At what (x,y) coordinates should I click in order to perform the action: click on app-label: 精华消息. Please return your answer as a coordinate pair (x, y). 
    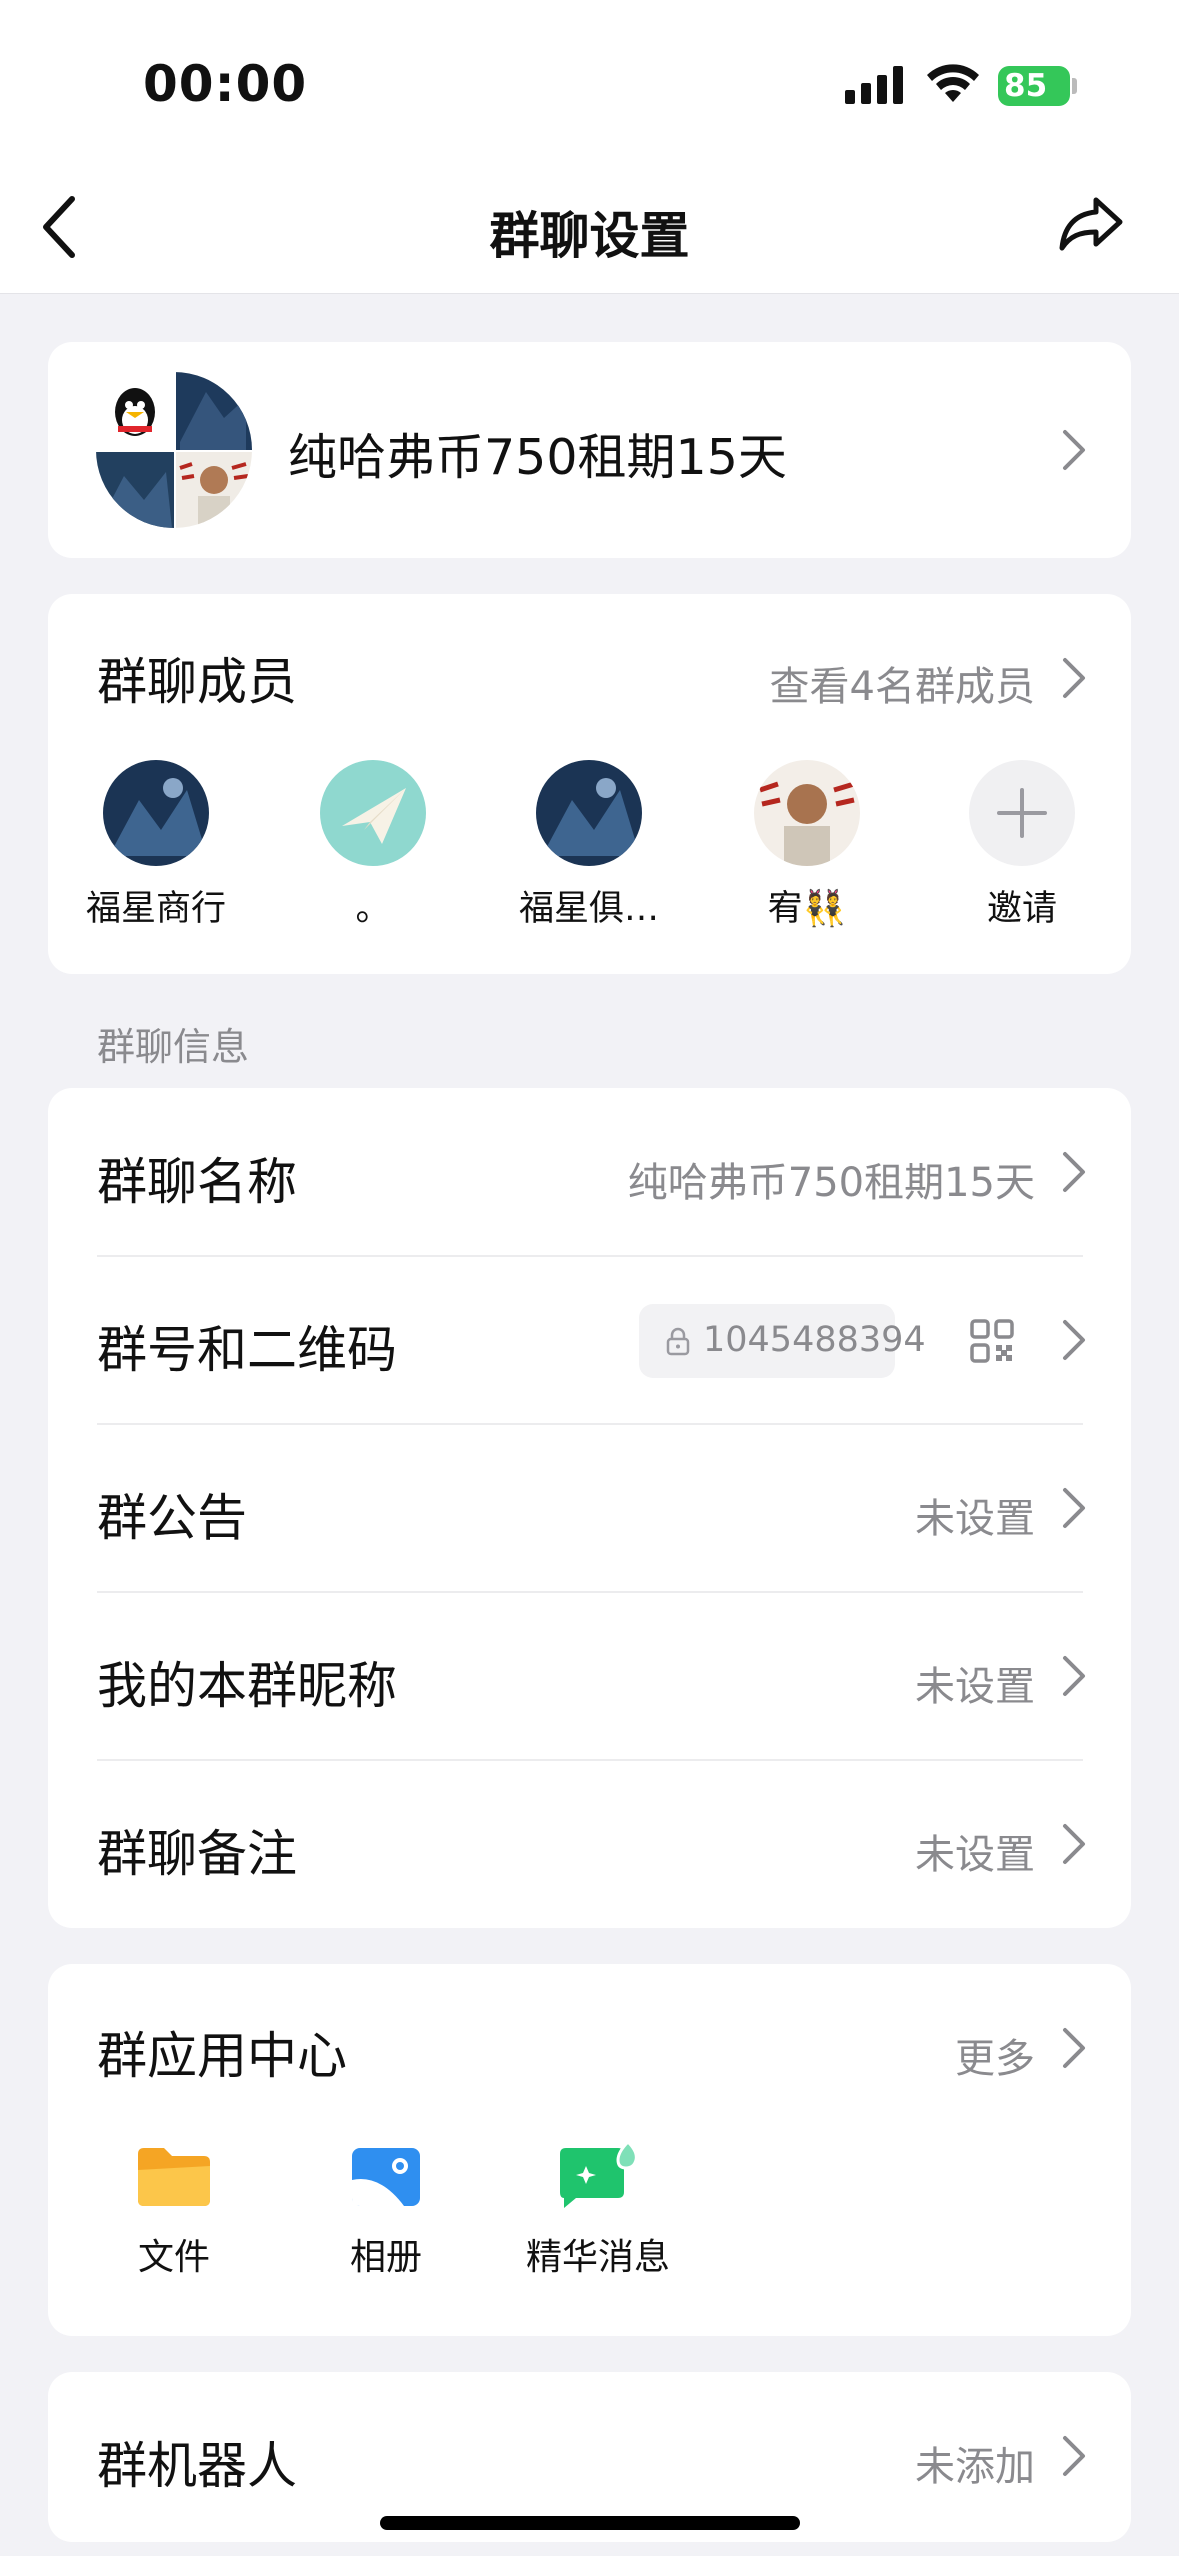
    Looking at the image, I should click on (597, 2257).